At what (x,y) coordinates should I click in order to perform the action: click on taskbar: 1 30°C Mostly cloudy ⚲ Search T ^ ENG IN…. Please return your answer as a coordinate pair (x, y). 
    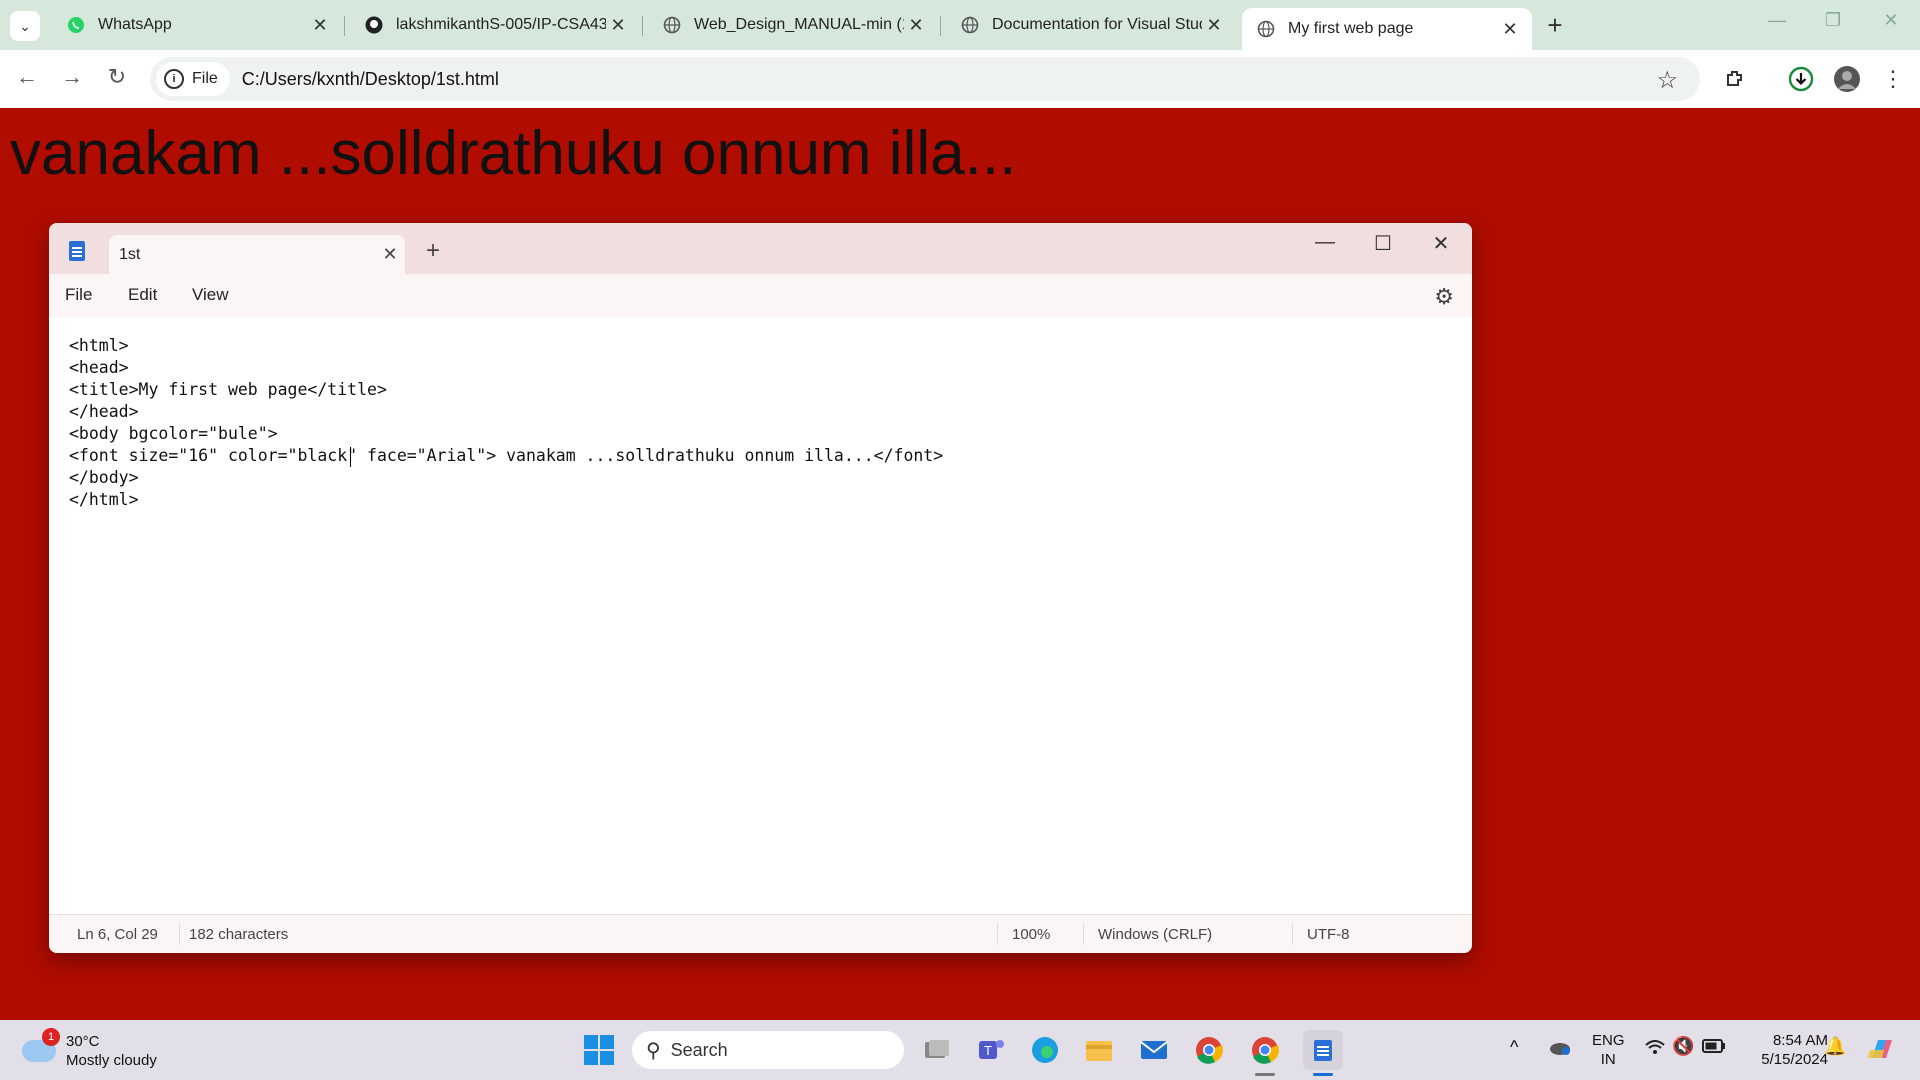
    Looking at the image, I should click on (960, 1050).